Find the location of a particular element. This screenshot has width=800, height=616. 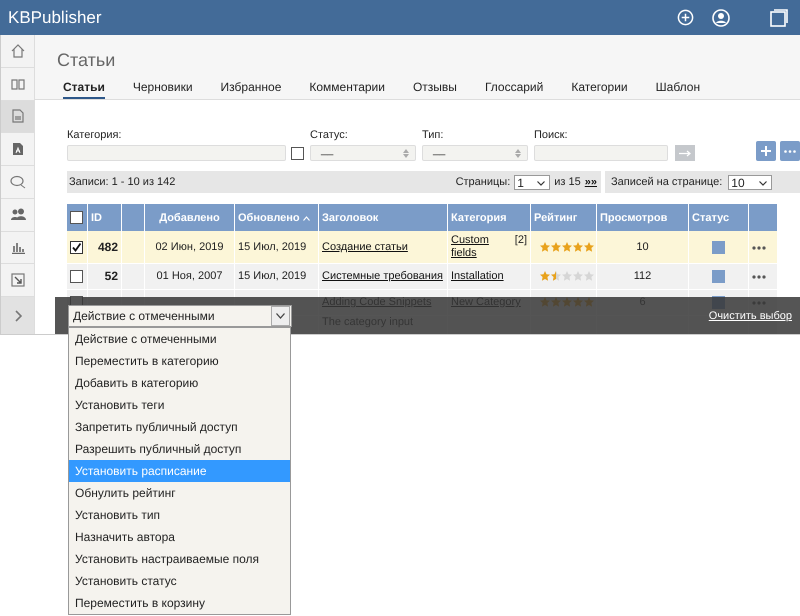

tab: Шаблон is located at coordinates (678, 89).